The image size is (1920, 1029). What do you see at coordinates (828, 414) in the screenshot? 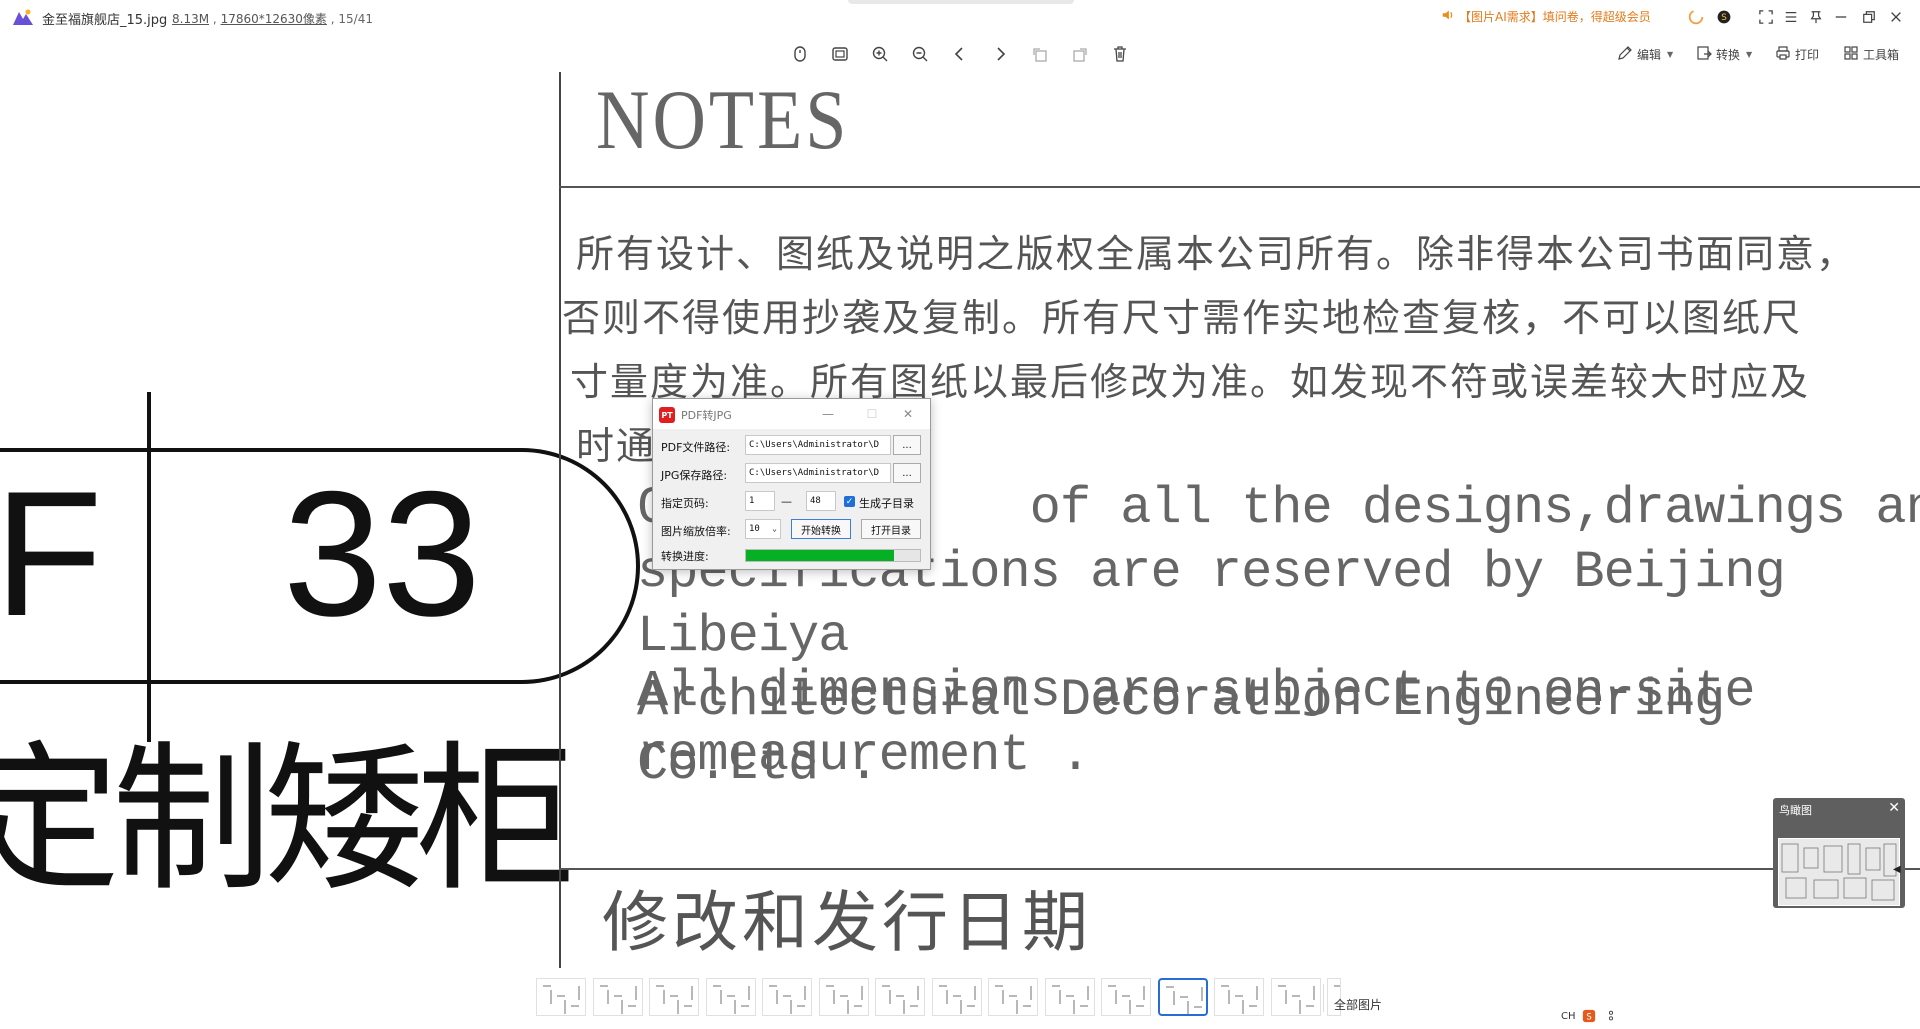
I see `minimize-icon: —` at bounding box center [828, 414].